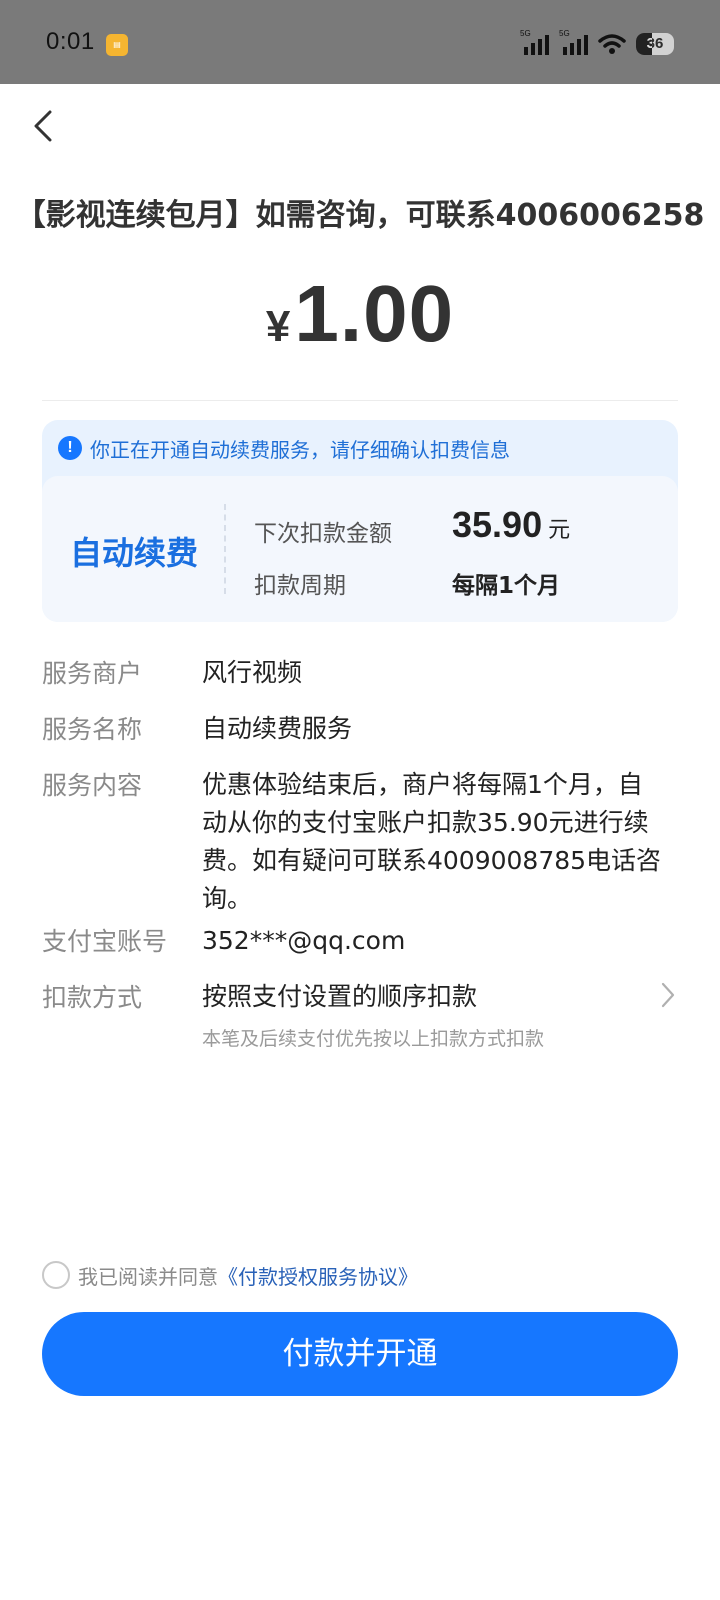 Image resolution: width=720 pixels, height=1600 pixels. I want to click on divider, so click(360, 400).